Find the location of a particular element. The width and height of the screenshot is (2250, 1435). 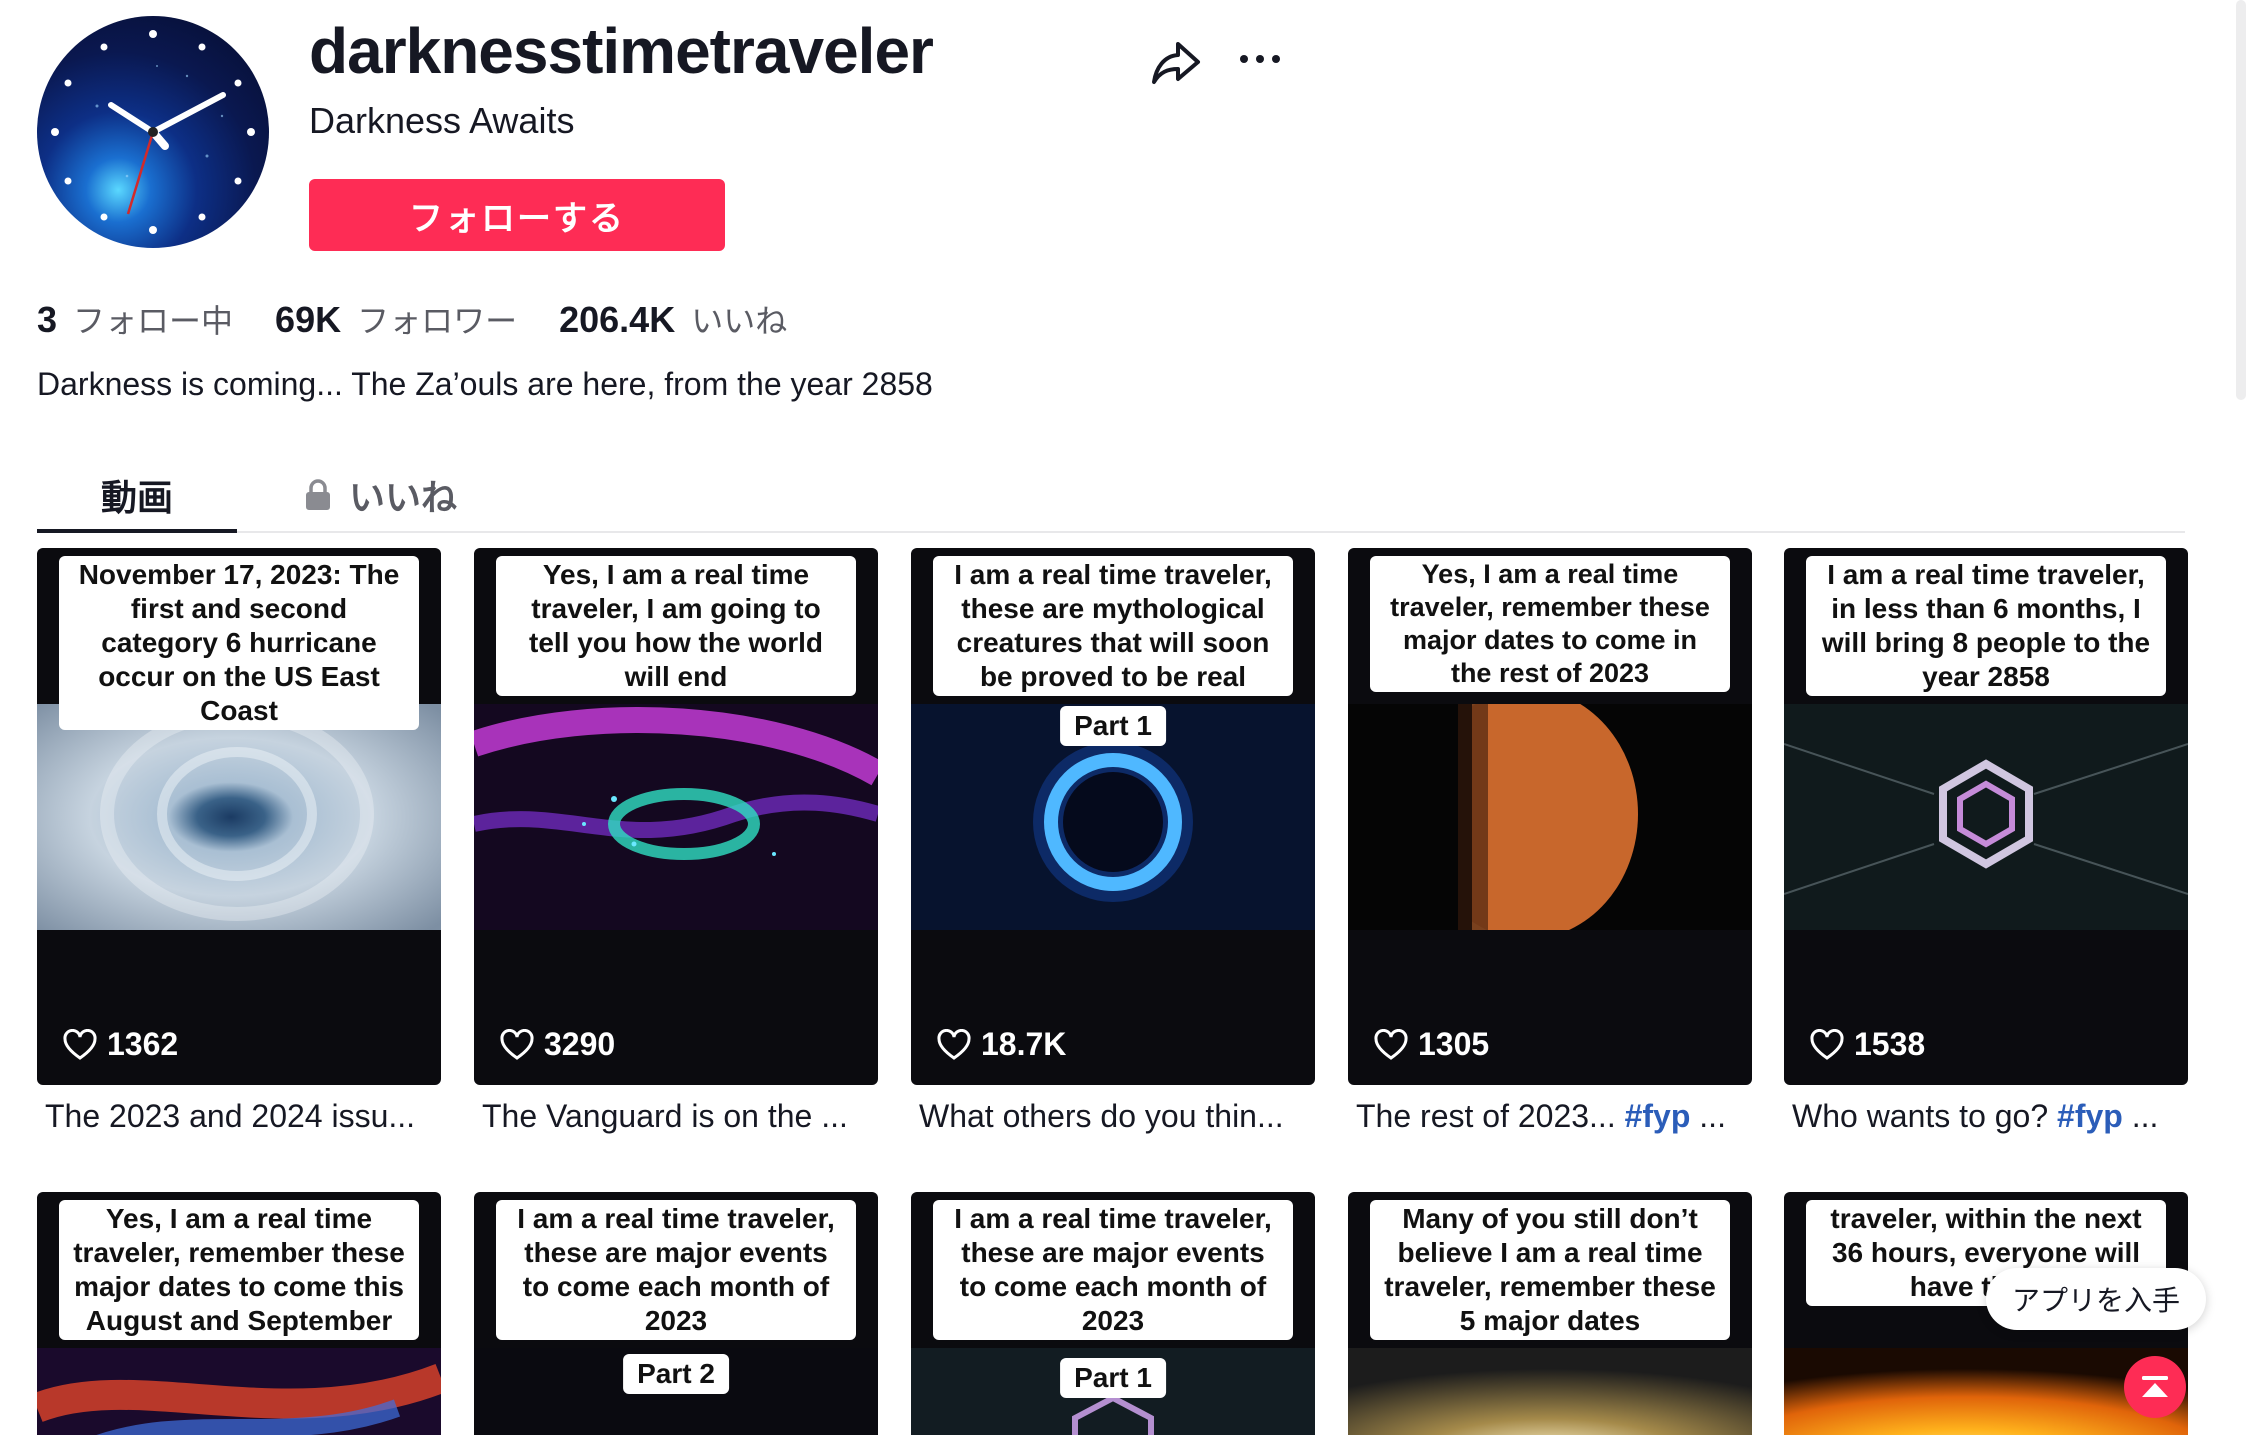

tab-liked: いいね is located at coordinates (380, 494).